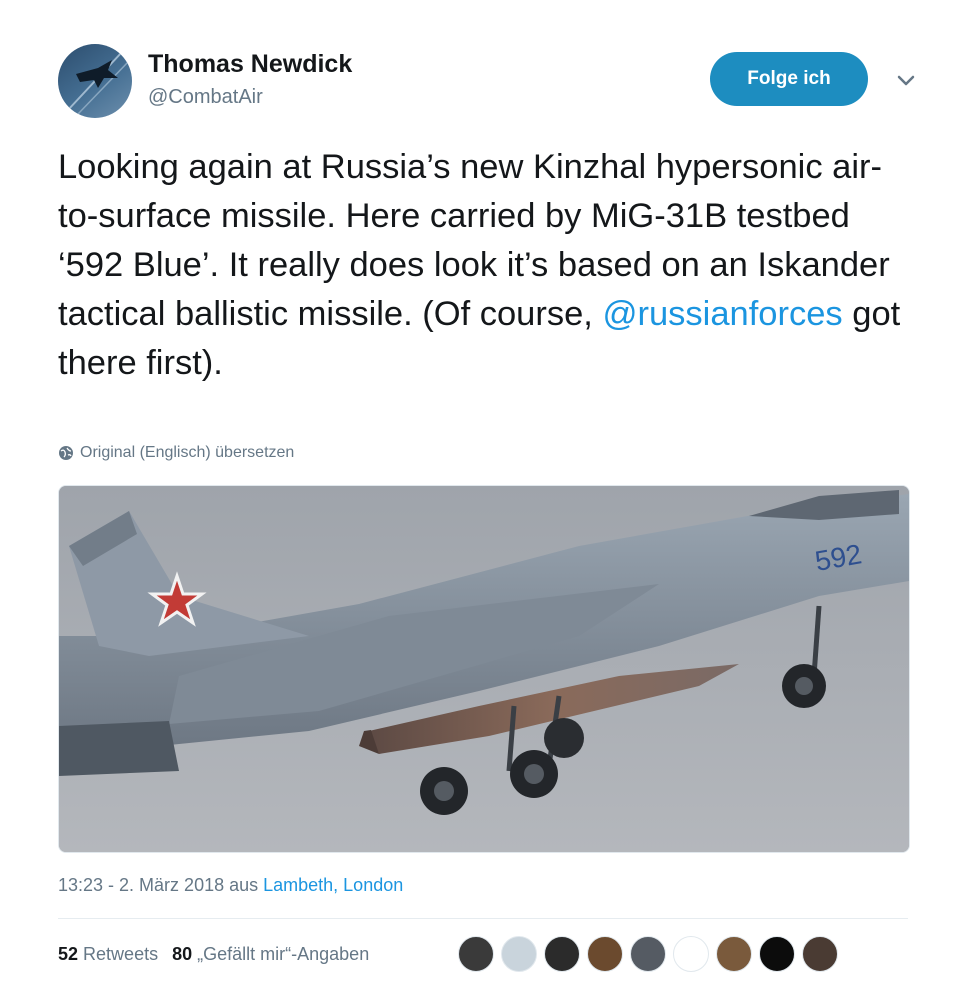 Image resolution: width=960 pixels, height=990 pixels. I want to click on translate-label: Original (Englisch) übersetzen, so click(187, 452).